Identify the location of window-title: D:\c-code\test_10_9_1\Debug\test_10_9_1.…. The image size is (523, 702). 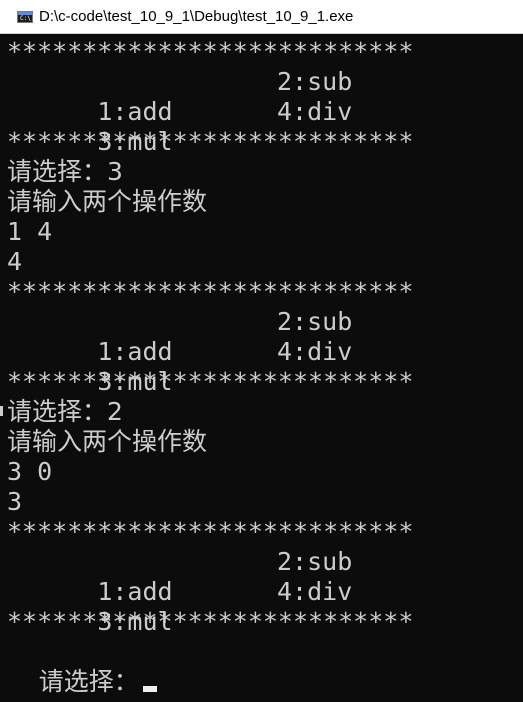
(196, 16).